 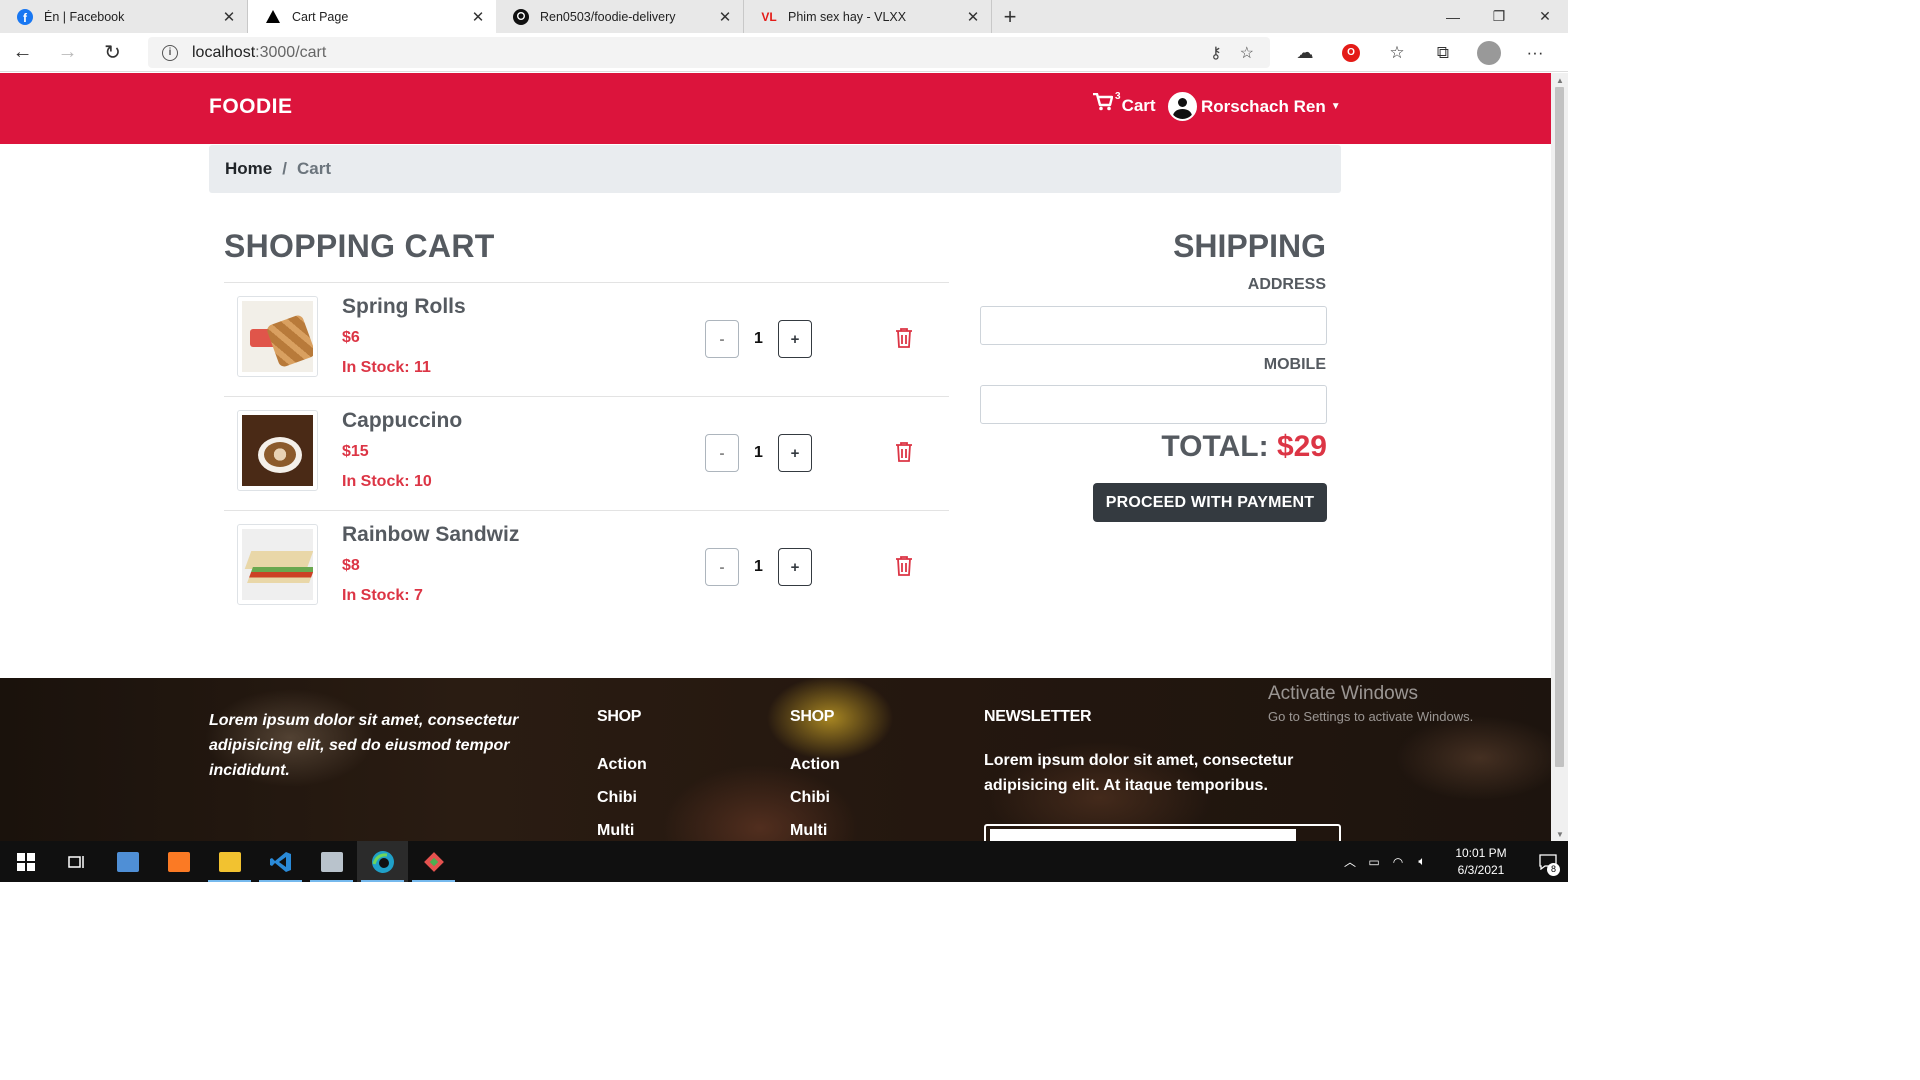 What do you see at coordinates (1481, 869) in the screenshot?
I see `clock-date: 6/3/2021` at bounding box center [1481, 869].